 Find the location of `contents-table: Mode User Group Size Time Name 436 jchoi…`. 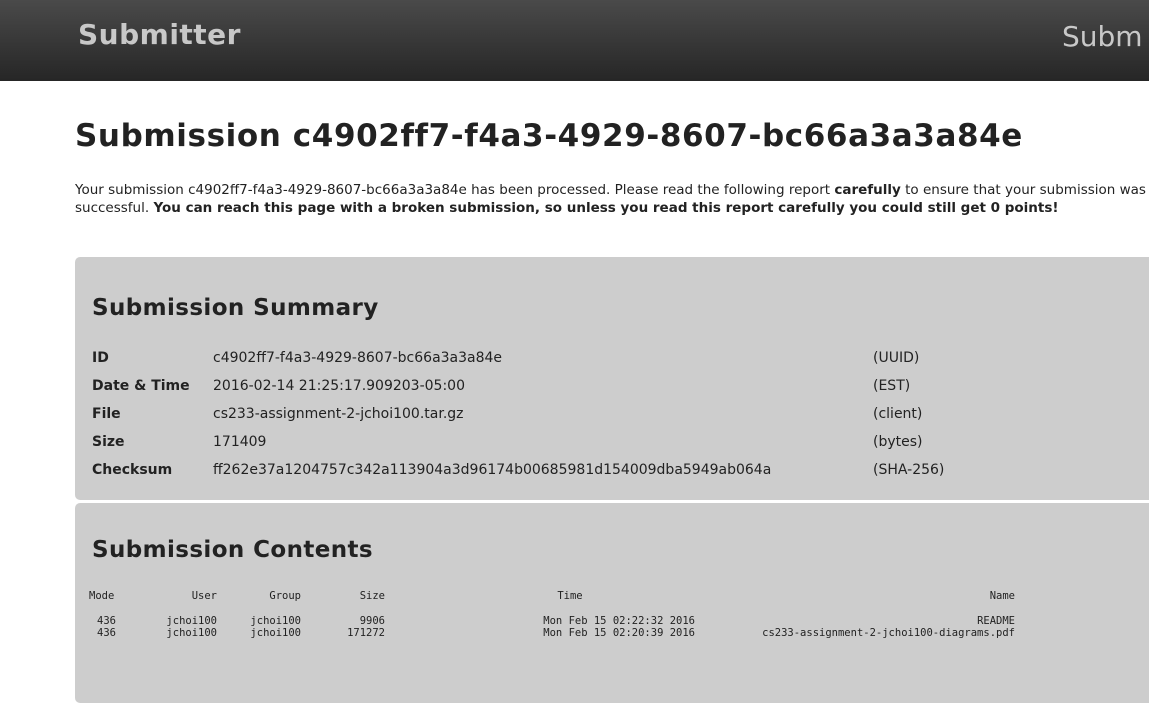

contents-table: Mode User Group Size Time Name 436 jchoi… is located at coordinates (552, 613).